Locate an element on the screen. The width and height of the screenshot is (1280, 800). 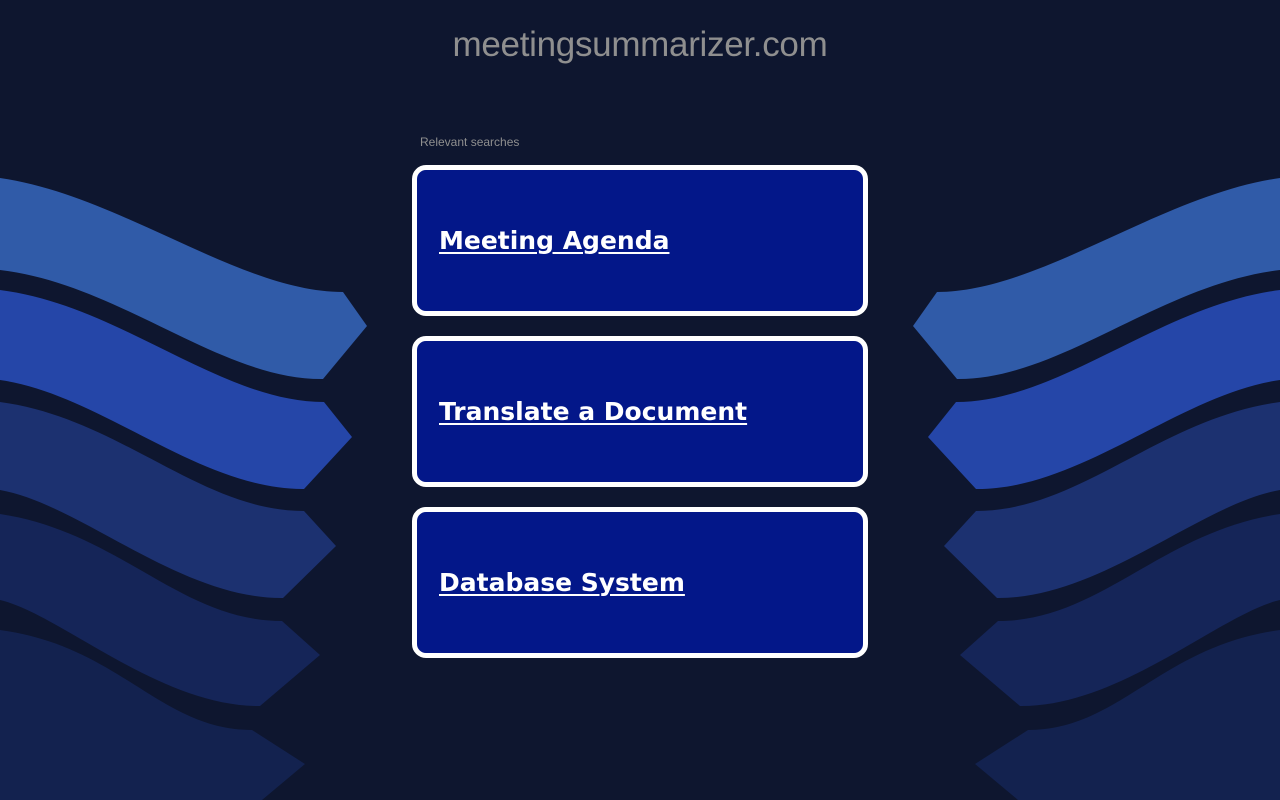
search-card-meeting-agenda: Meeting Agenda is located at coordinates (640, 240).